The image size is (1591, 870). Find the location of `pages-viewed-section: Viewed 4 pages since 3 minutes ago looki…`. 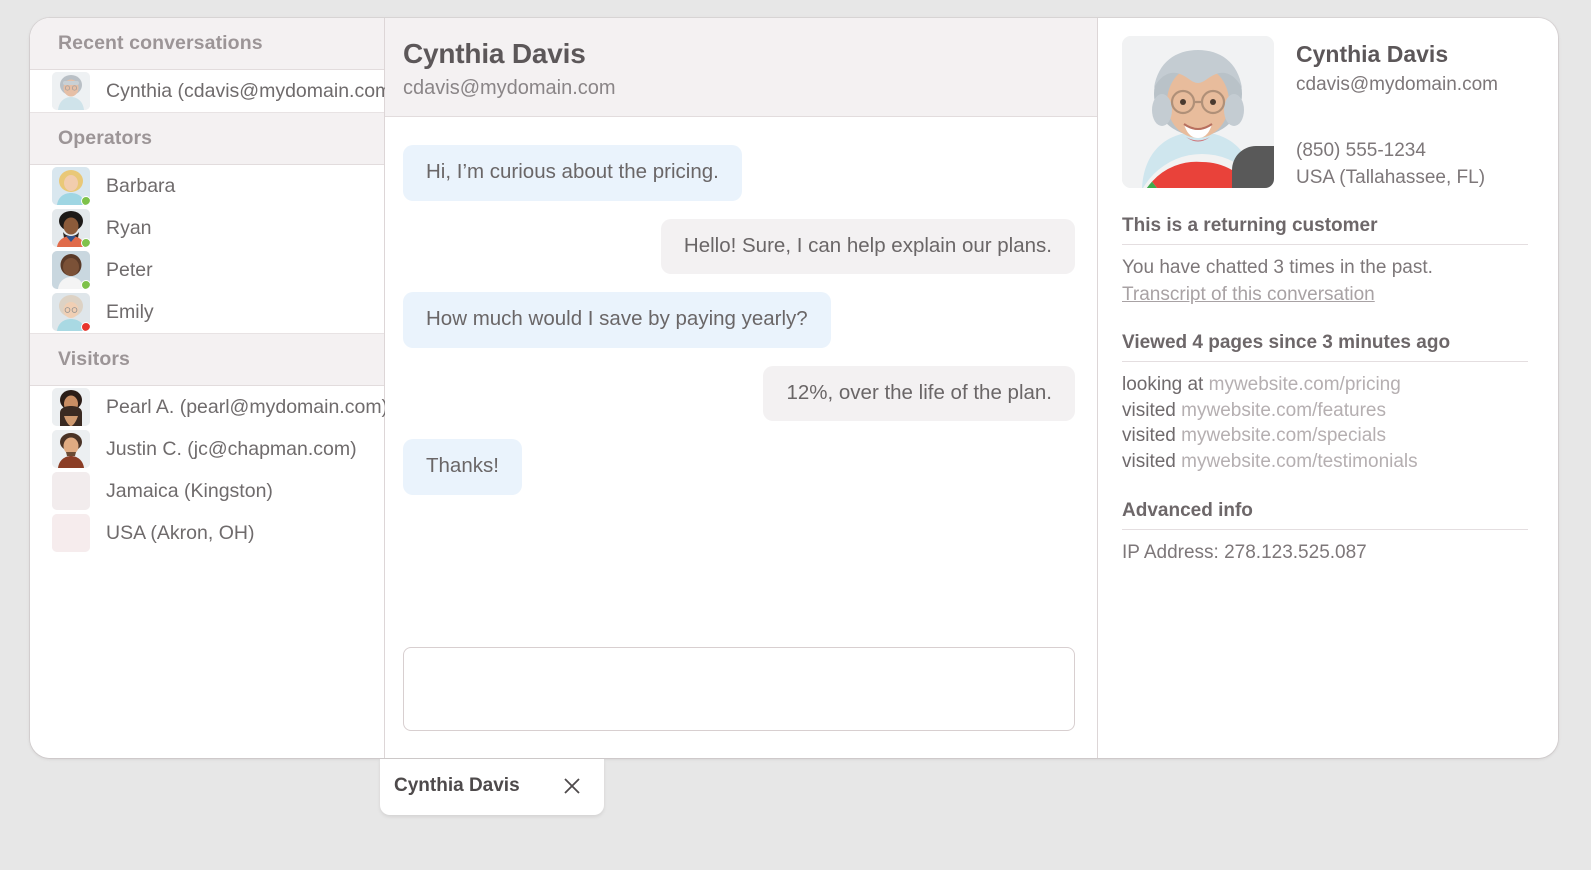

pages-viewed-section: Viewed 4 pages since 3 minutes ago looki… is located at coordinates (1325, 403).